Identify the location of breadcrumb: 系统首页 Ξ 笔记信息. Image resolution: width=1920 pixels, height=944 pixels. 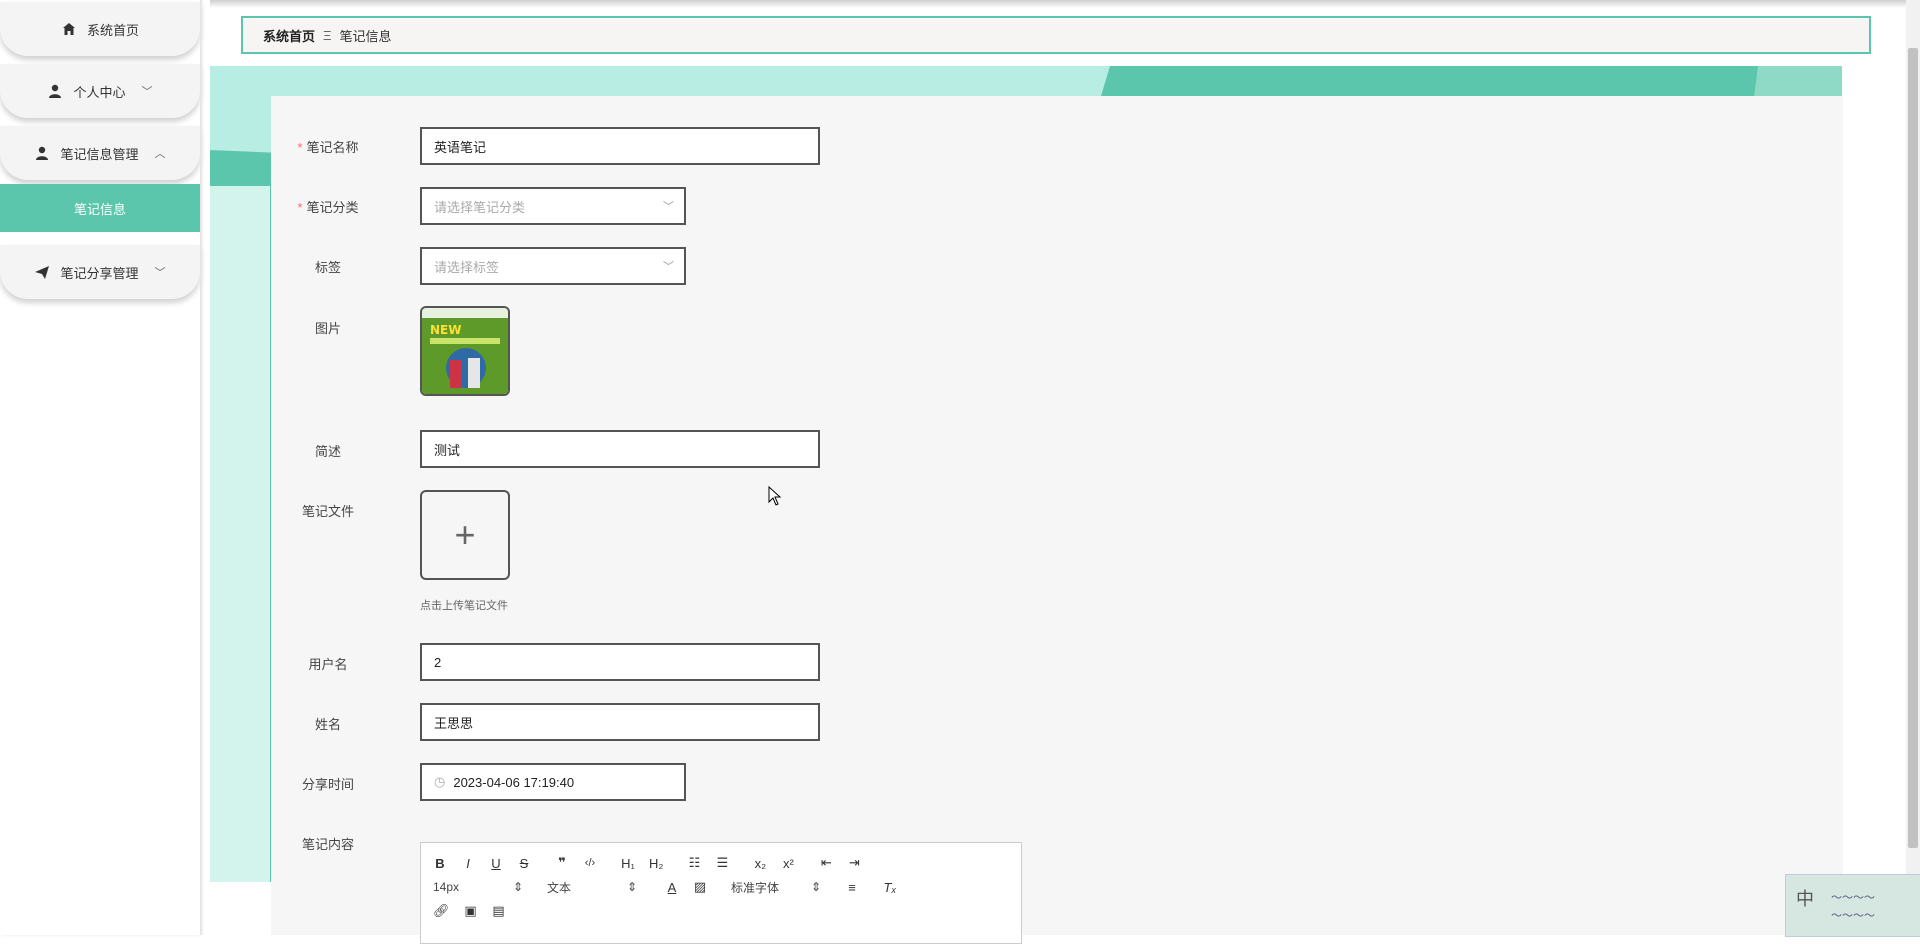
(1056, 35).